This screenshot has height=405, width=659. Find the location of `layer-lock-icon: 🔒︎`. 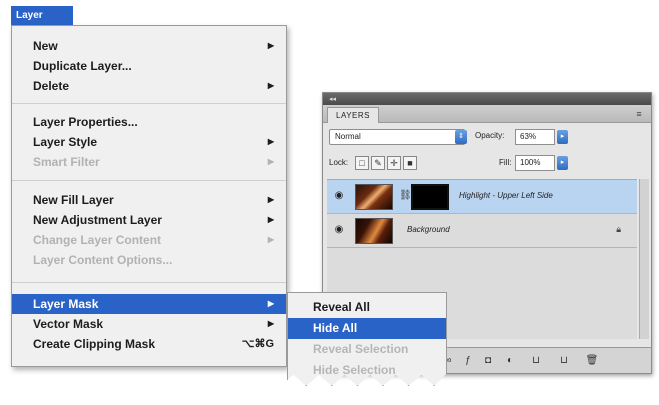

layer-lock-icon: 🔒︎ is located at coordinates (618, 229).